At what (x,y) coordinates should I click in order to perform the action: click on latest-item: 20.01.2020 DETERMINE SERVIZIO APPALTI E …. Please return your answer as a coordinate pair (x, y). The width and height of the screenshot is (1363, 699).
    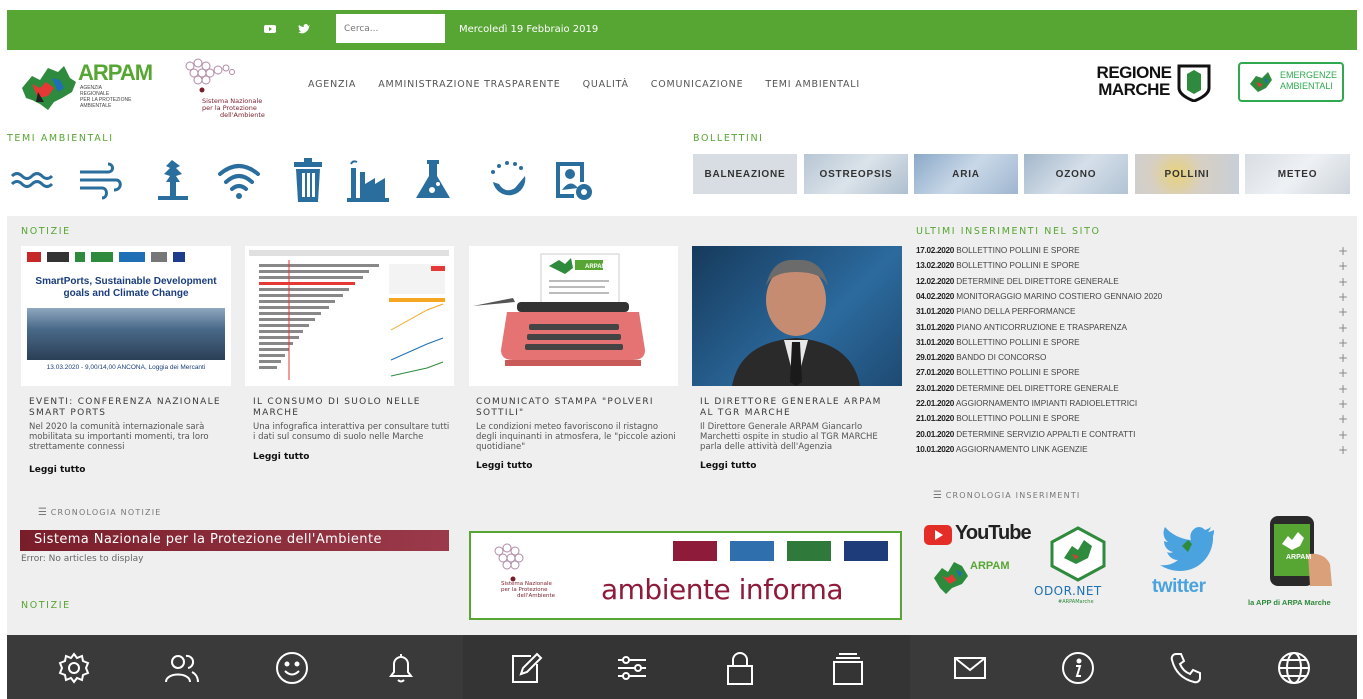
    Looking at the image, I should click on (1025, 434).